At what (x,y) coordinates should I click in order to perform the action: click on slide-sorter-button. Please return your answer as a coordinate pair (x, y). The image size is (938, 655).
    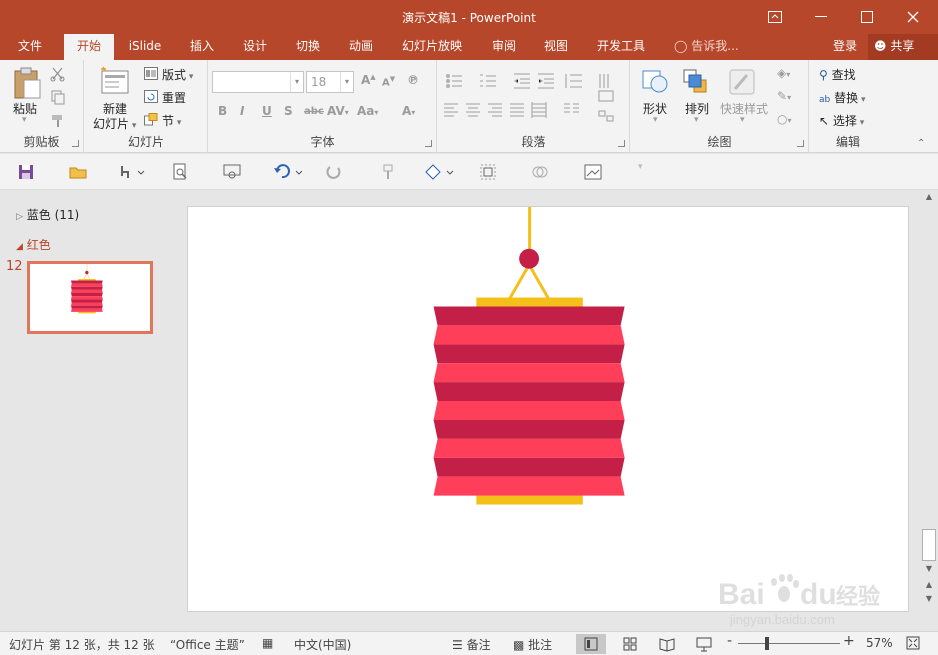
    Looking at the image, I should click on (630, 644).